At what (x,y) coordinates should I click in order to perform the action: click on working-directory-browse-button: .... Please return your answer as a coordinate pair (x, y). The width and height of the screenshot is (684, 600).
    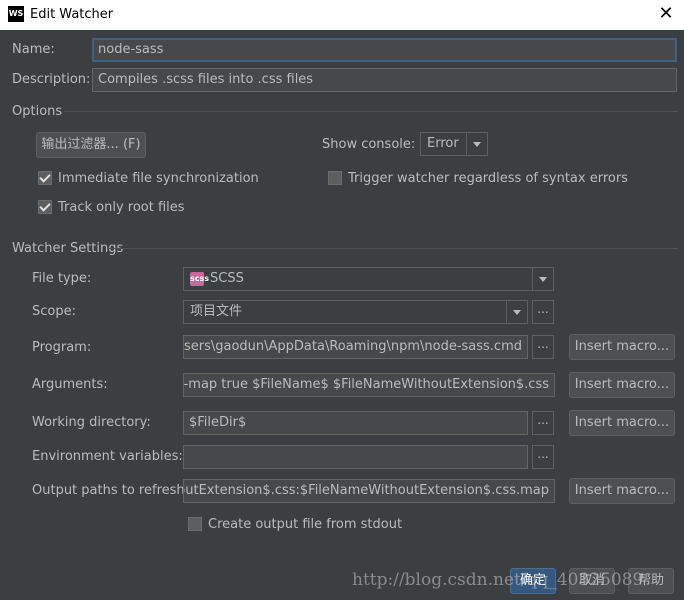
    Looking at the image, I should click on (543, 423).